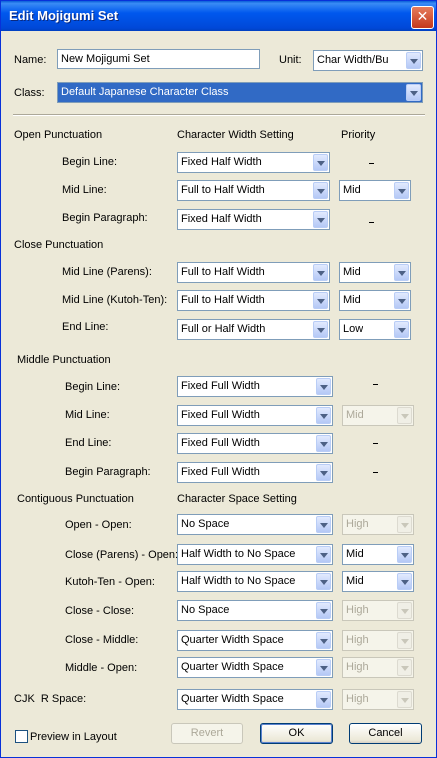 The height and width of the screenshot is (758, 437). Describe the element at coordinates (207, 733) in the screenshot. I see `revert-button: Revert` at that location.